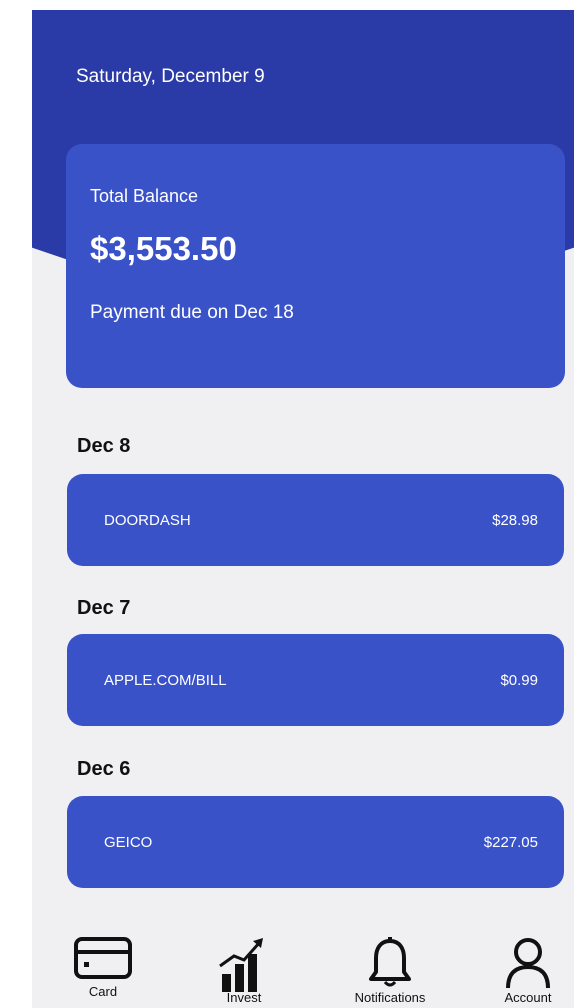  What do you see at coordinates (241, 965) in the screenshot?
I see `bar-chart-trend-icon` at bounding box center [241, 965].